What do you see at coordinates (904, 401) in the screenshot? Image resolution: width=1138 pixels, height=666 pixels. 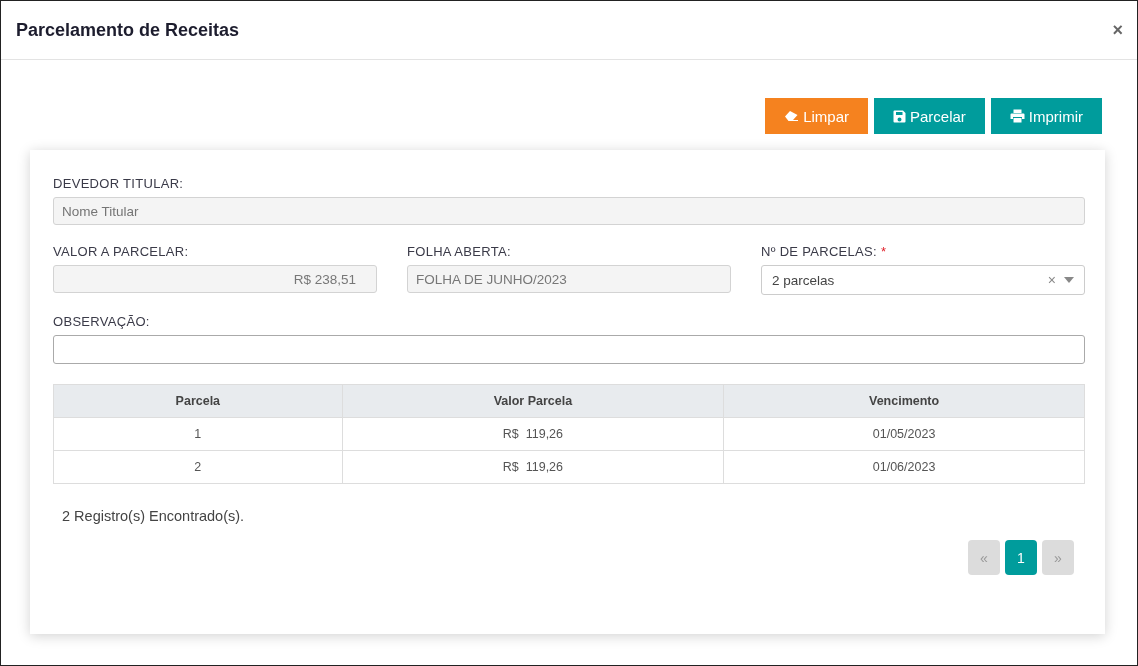 I see `column-header: Vencimento` at bounding box center [904, 401].